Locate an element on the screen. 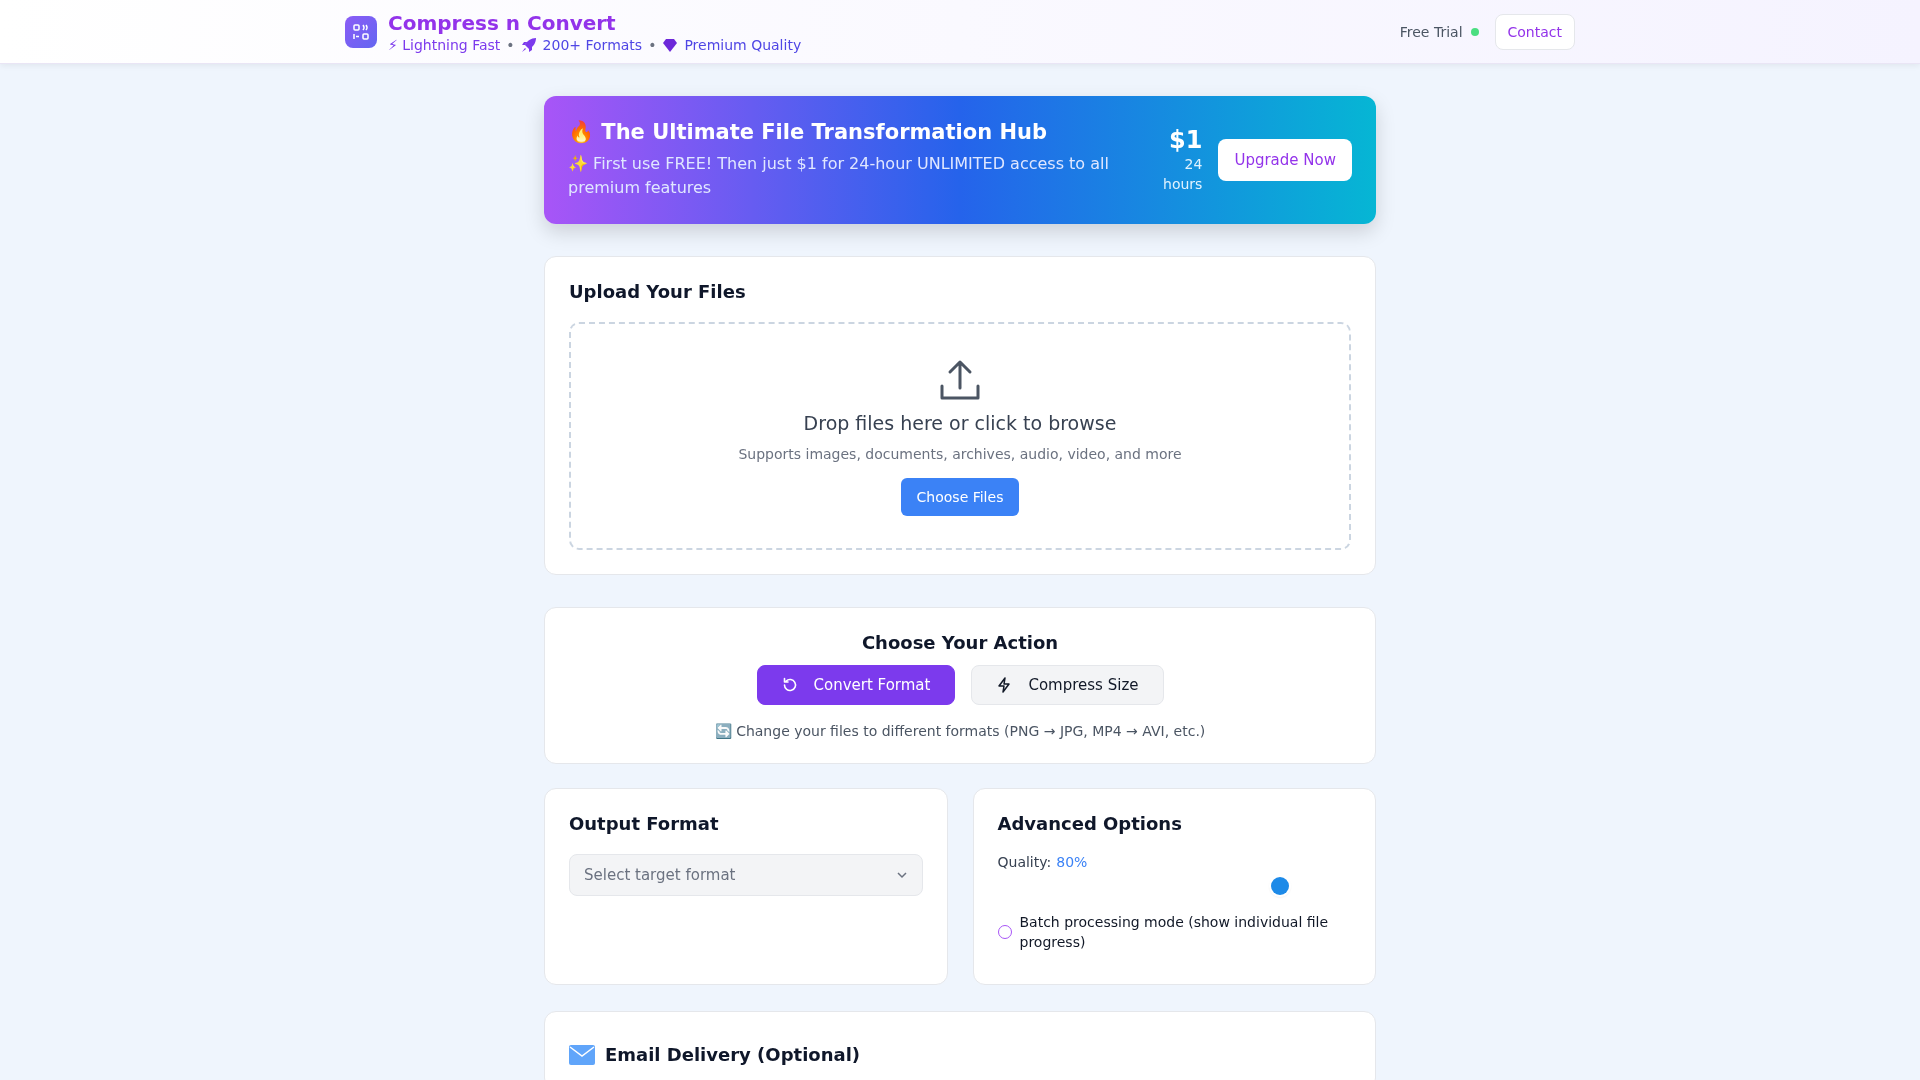 The image size is (1920, 1080). format-select: Select target format is located at coordinates (746, 875).